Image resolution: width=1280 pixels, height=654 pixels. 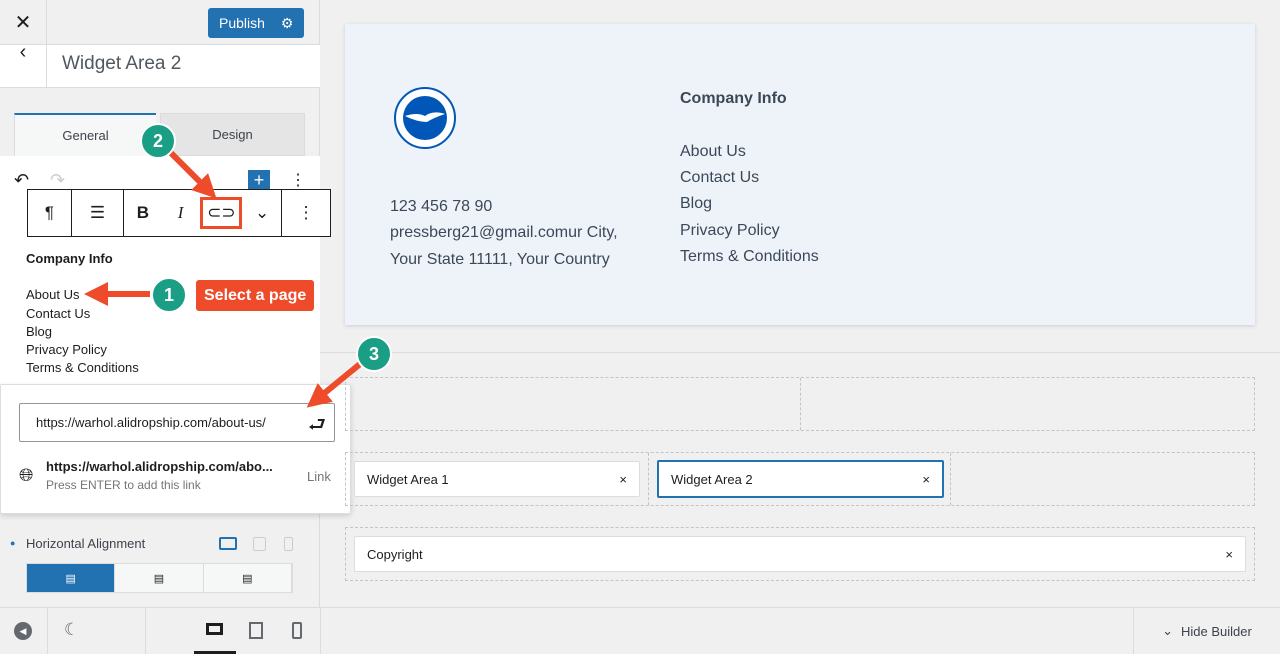 What do you see at coordinates (66, 349) in the screenshot?
I see `content-link: Privacy Policy` at bounding box center [66, 349].